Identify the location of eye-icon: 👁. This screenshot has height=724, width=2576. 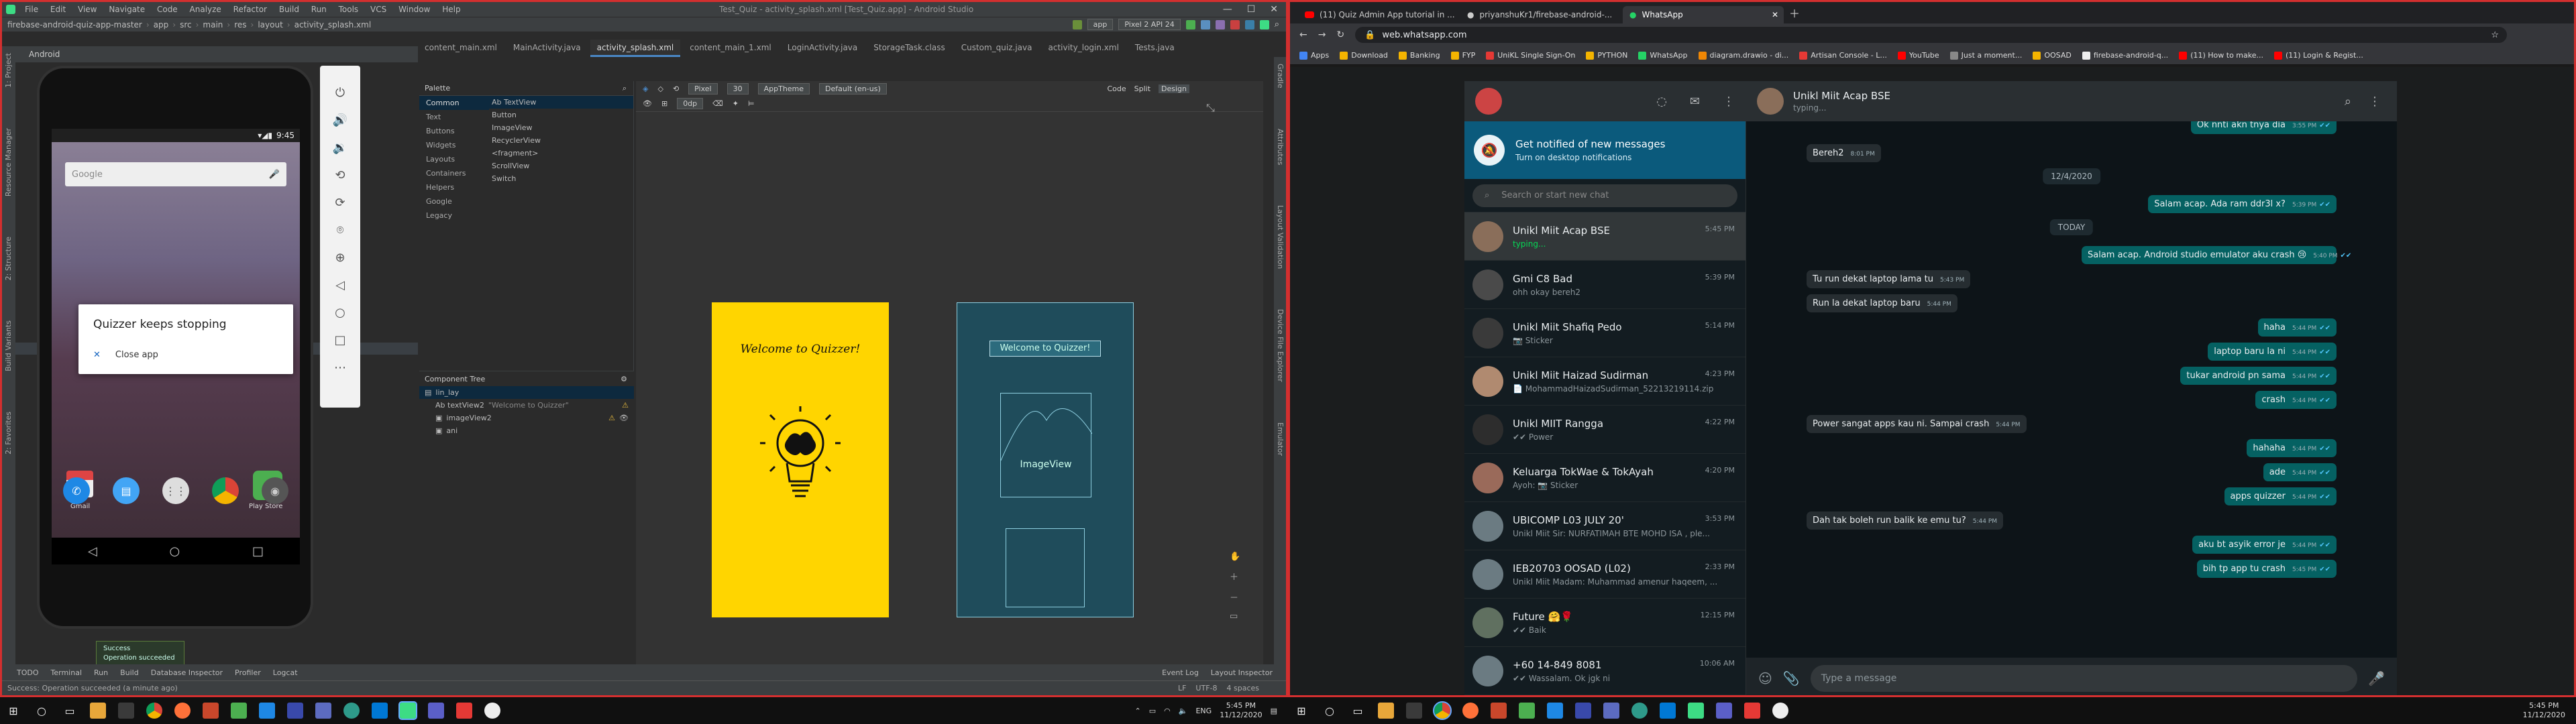
(624, 418).